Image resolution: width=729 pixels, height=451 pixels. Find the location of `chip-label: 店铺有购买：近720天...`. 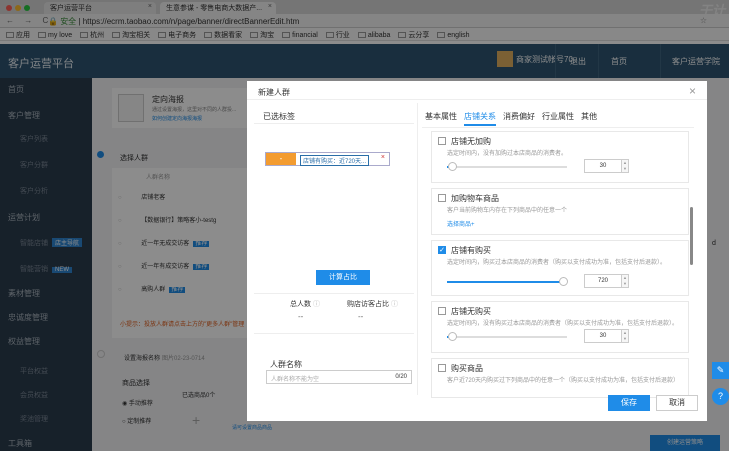

chip-label: 店铺有购买：近720天... is located at coordinates (335, 160).